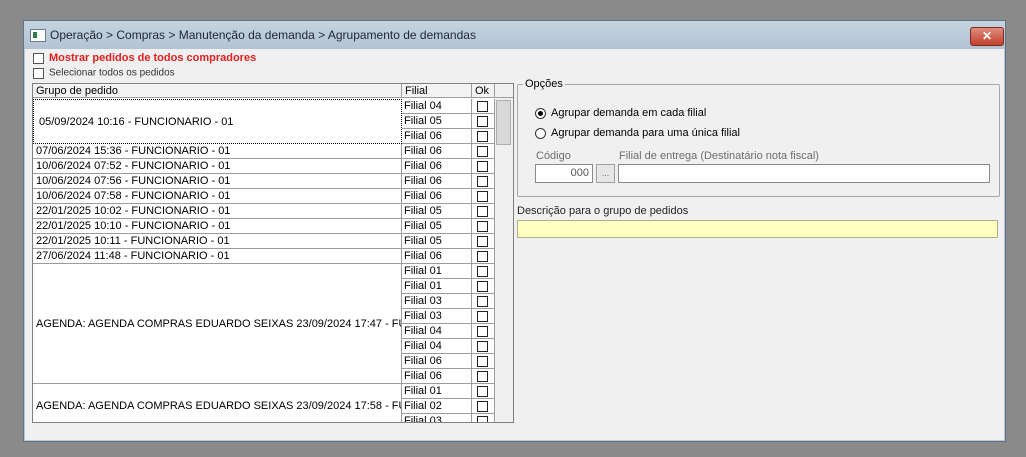 This screenshot has width=1026, height=457. What do you see at coordinates (144, 58) in the screenshot?
I see `show-all-buyers-checkbox: Mostrar pedidos de todos compradores` at bounding box center [144, 58].